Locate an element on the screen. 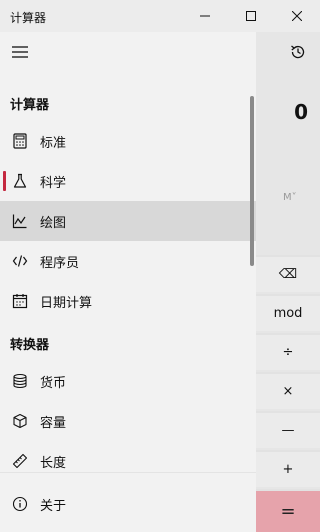 The width and height of the screenshot is (320, 532). divide-key: ÷ is located at coordinates (288, 351).